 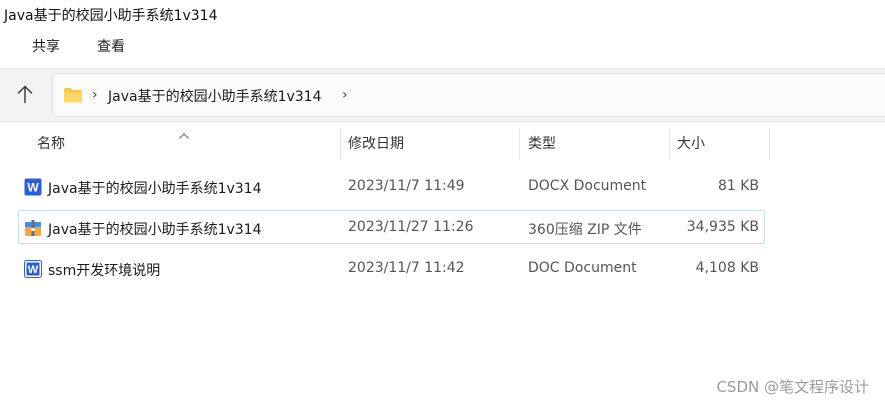 What do you see at coordinates (73, 95) in the screenshot?
I see `folder-icon` at bounding box center [73, 95].